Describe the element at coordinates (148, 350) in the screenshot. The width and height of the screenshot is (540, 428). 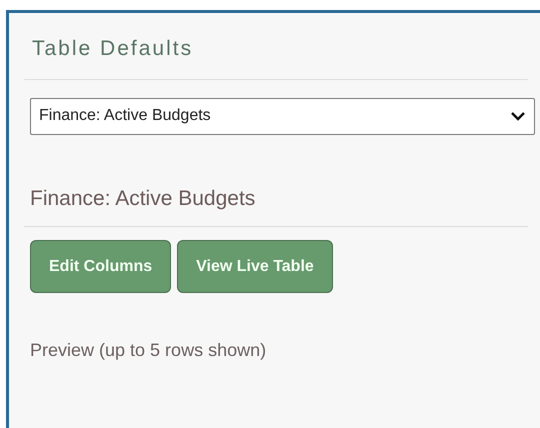
I see `preview-note: Preview (up to 5 rows shown)` at that location.